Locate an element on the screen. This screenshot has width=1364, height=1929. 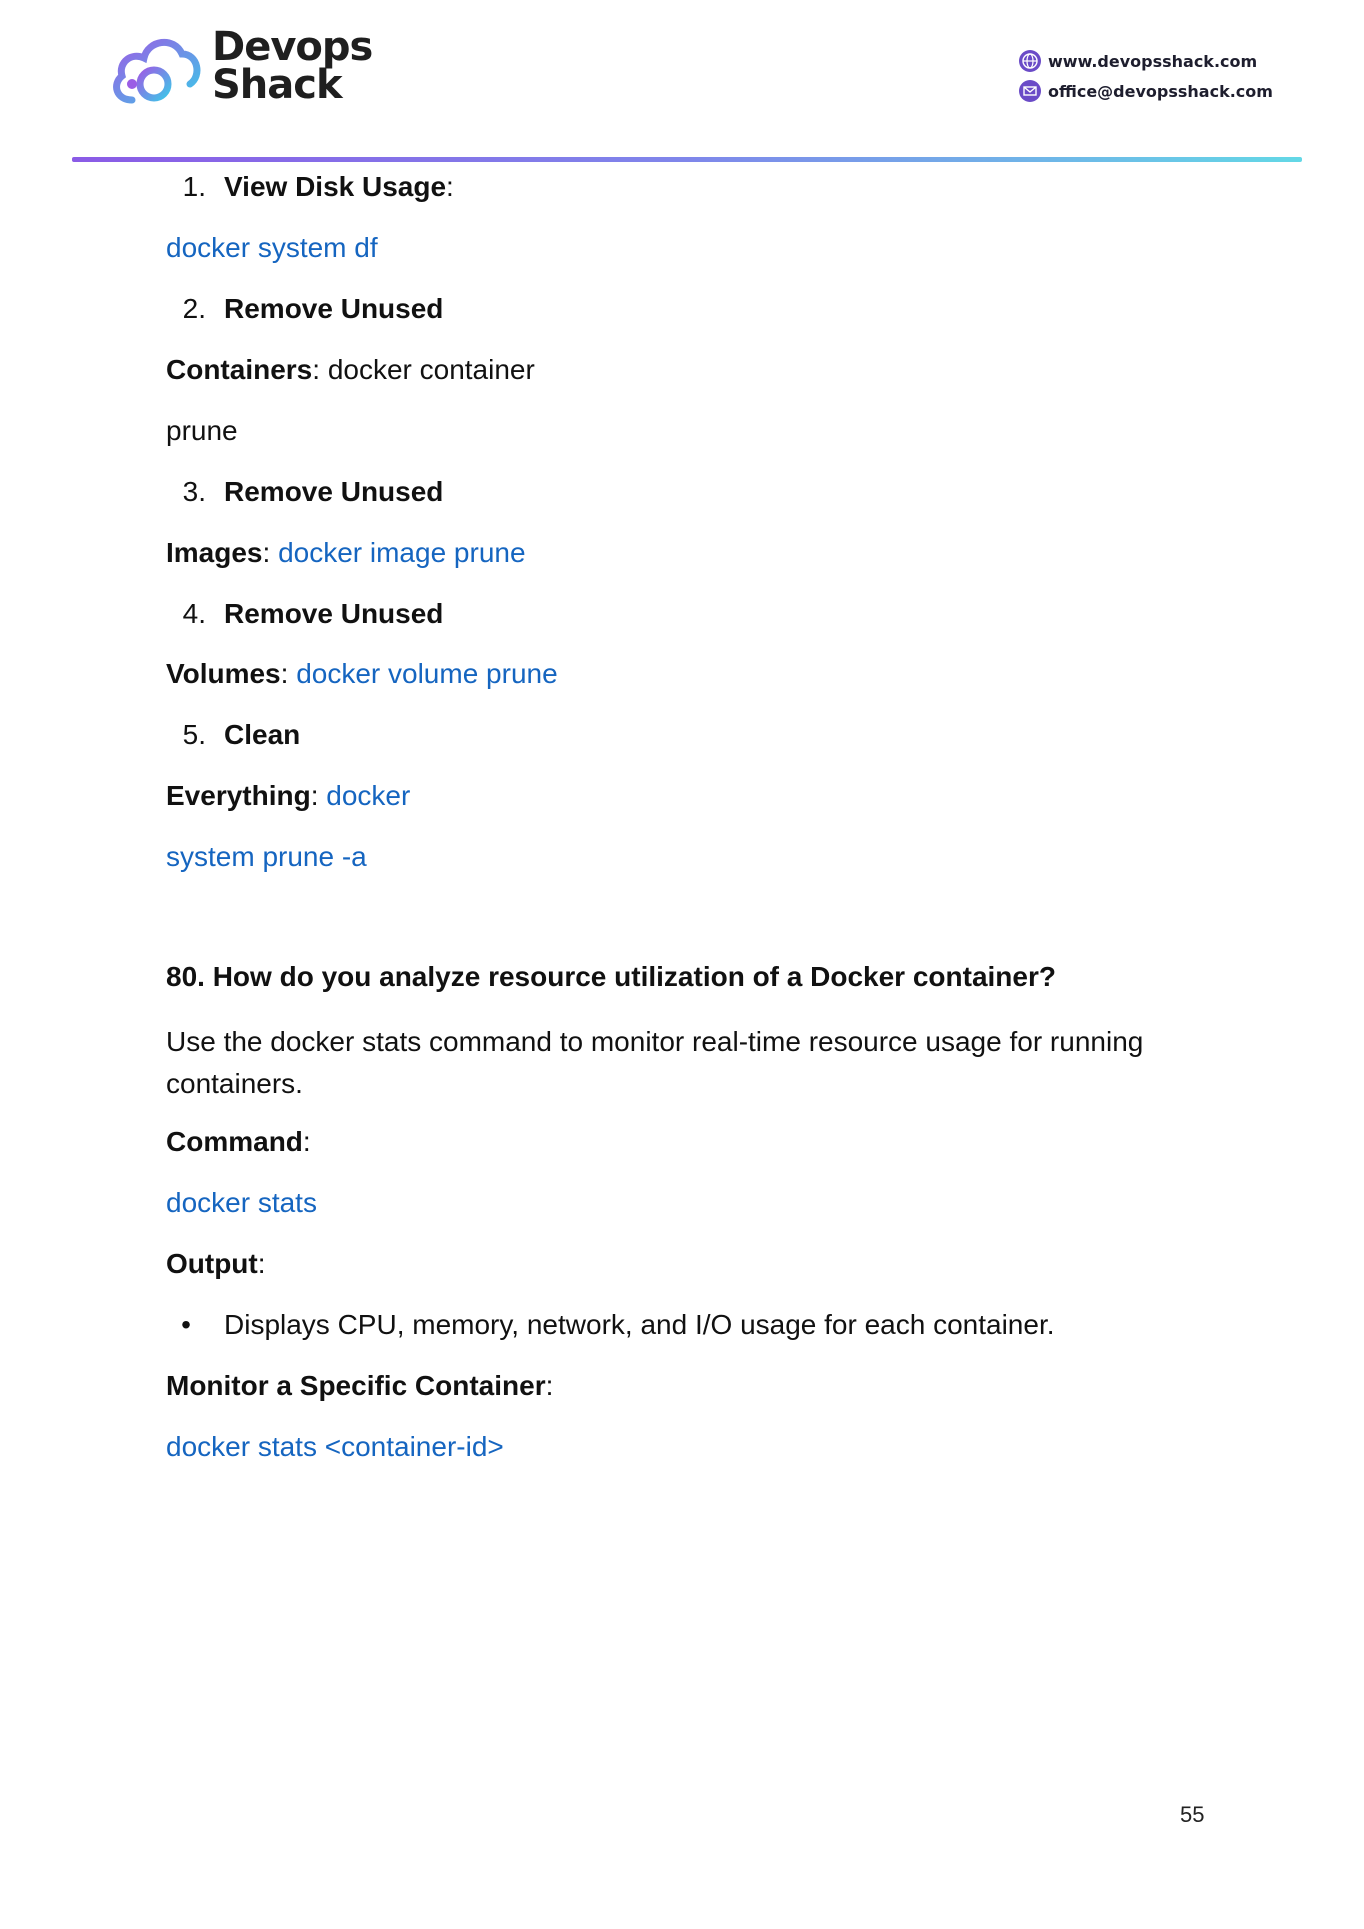
list-item-view-disk-usage: 1. View Disk Usage: is located at coordinates (310, 187).